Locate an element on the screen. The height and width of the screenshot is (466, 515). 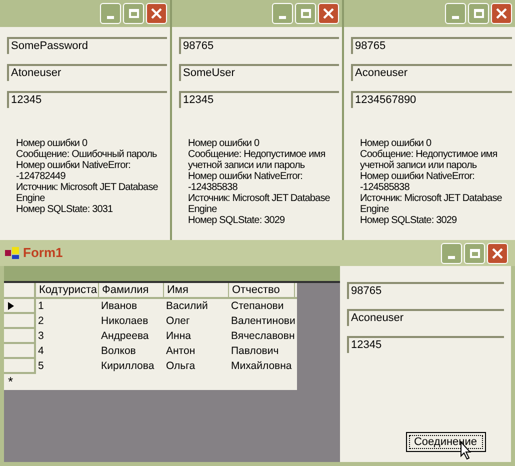
table-cell-text: 1 is located at coordinates (41, 306).